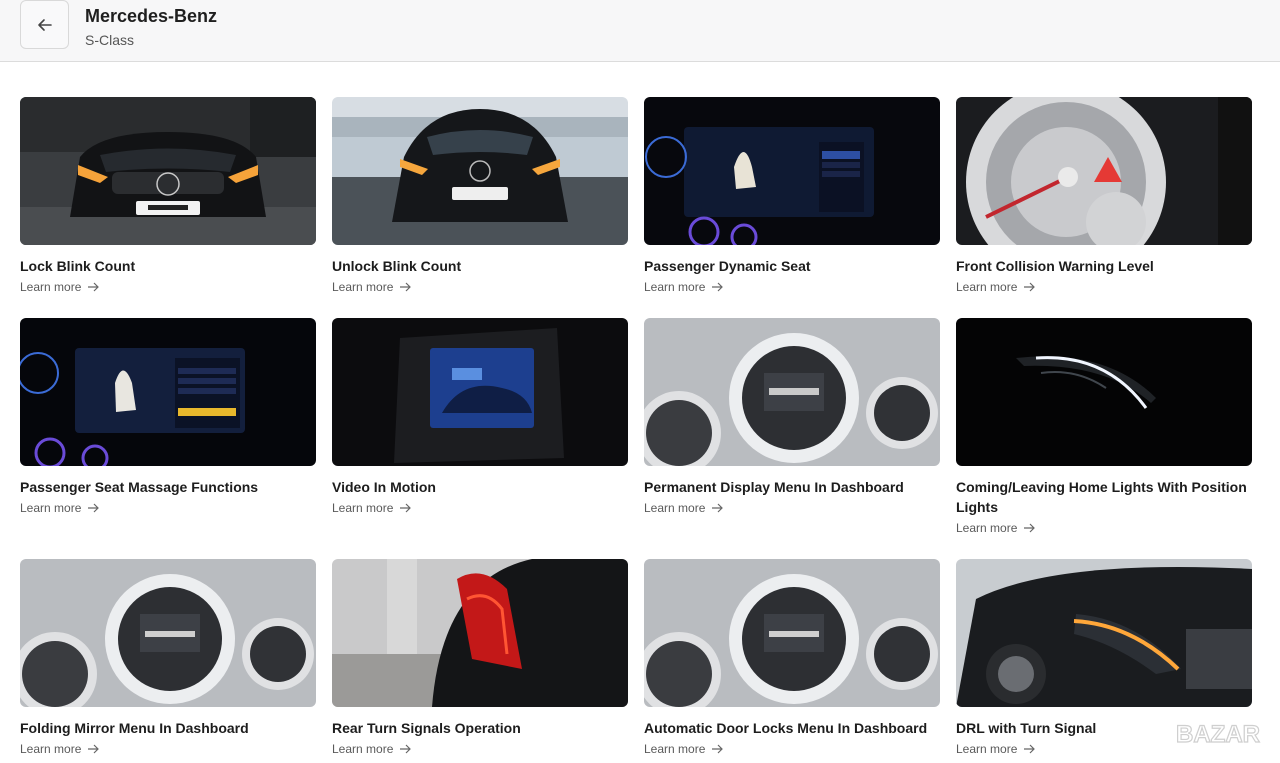  I want to click on vehicle-model: S-Class, so click(110, 40).